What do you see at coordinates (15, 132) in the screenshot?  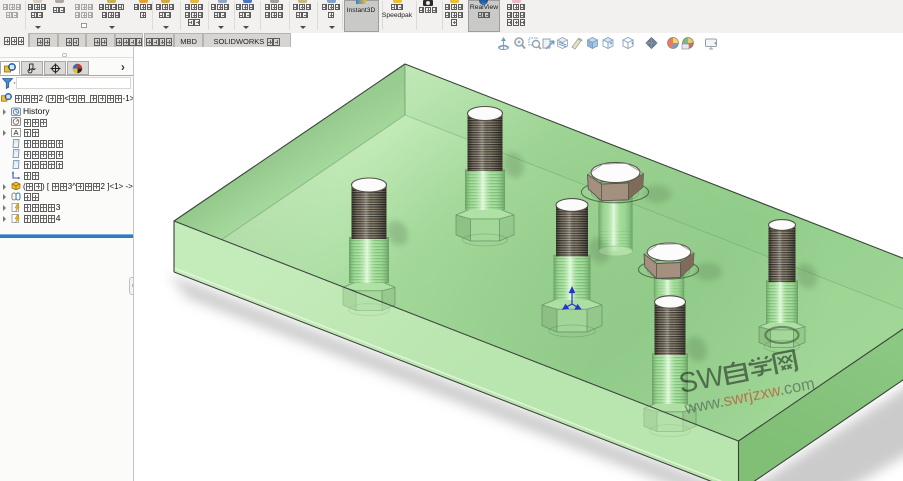 I see `svg-text: A` at bounding box center [15, 132].